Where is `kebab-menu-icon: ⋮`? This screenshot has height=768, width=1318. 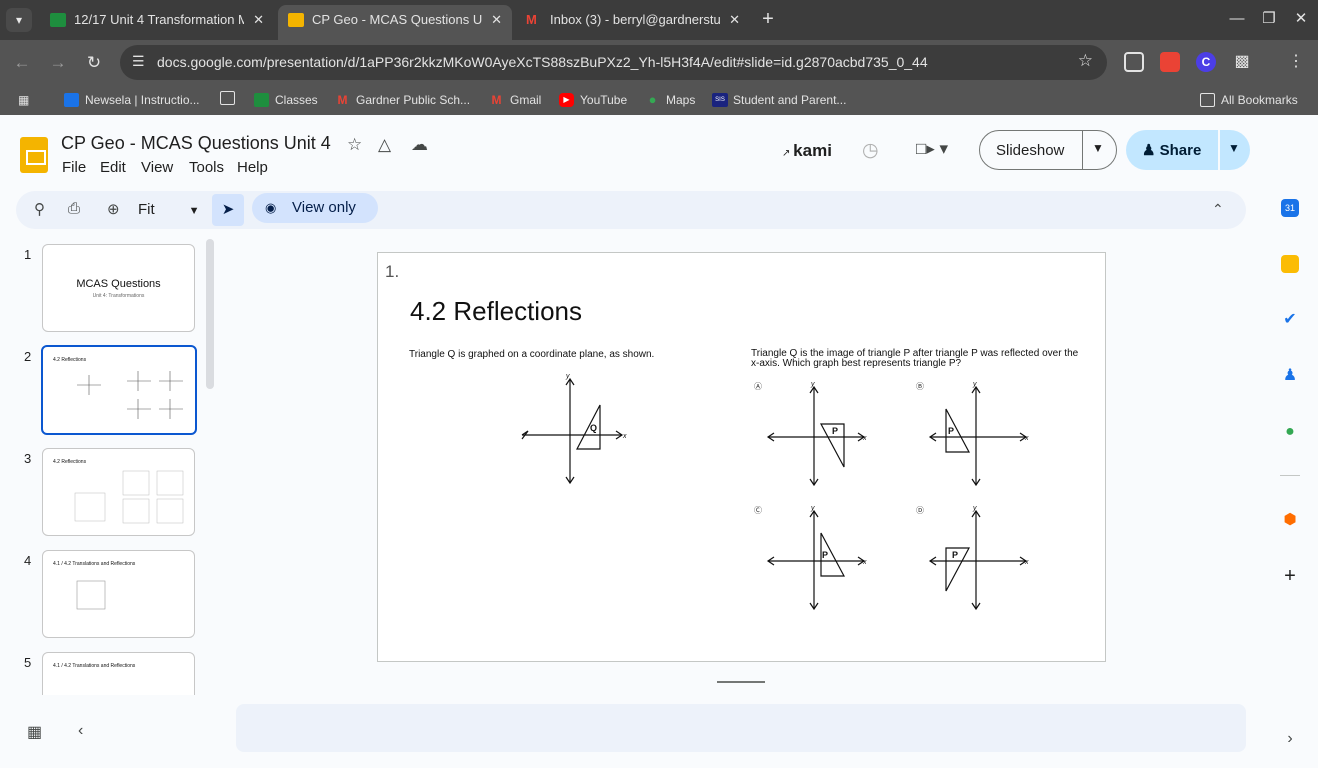
kebab-menu-icon: ⋮ is located at coordinates (1296, 62).